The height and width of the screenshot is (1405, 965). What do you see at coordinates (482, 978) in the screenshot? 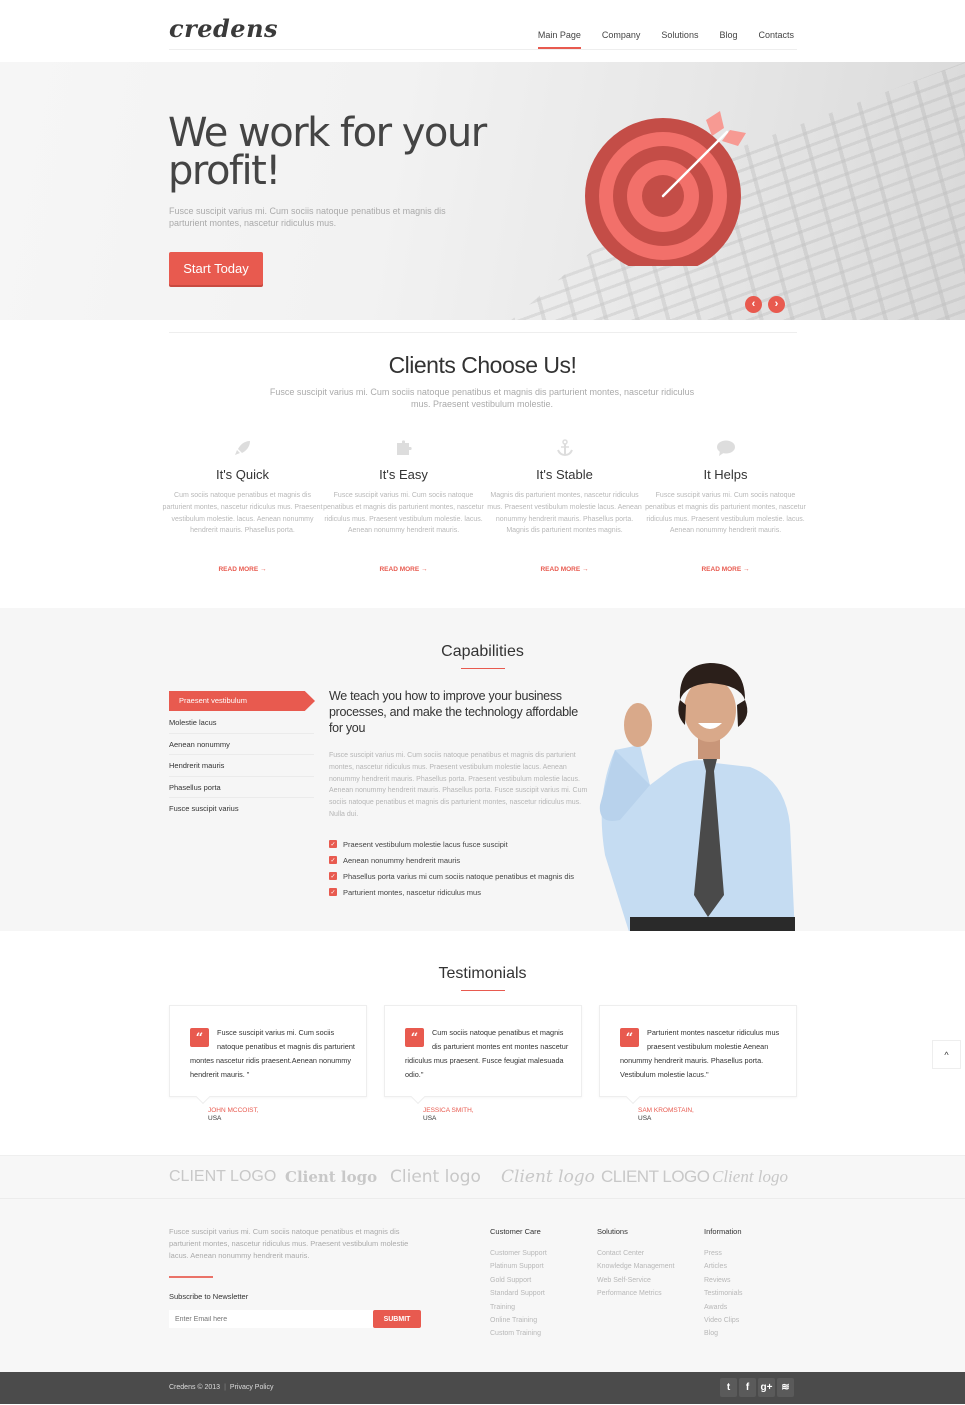
I see `testimonials-title: Testimonials` at bounding box center [482, 978].